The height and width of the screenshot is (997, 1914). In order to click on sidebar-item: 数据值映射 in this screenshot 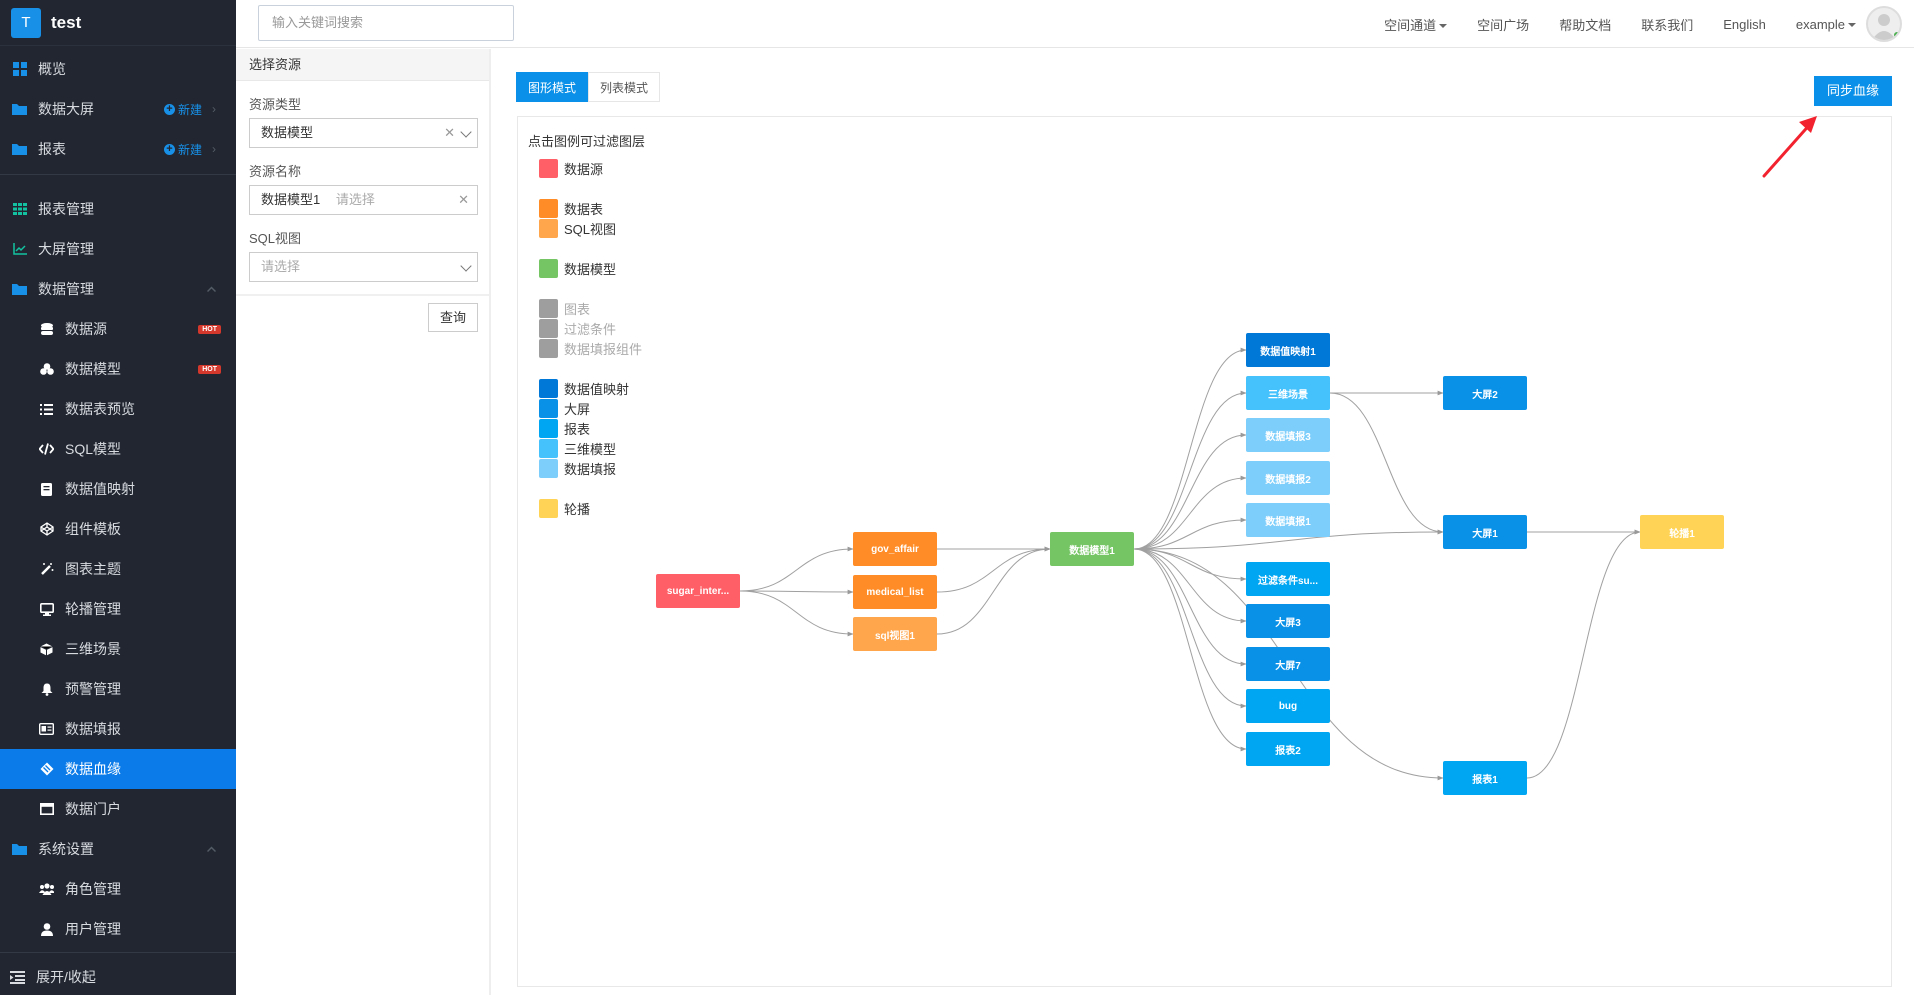, I will do `click(118, 489)`.